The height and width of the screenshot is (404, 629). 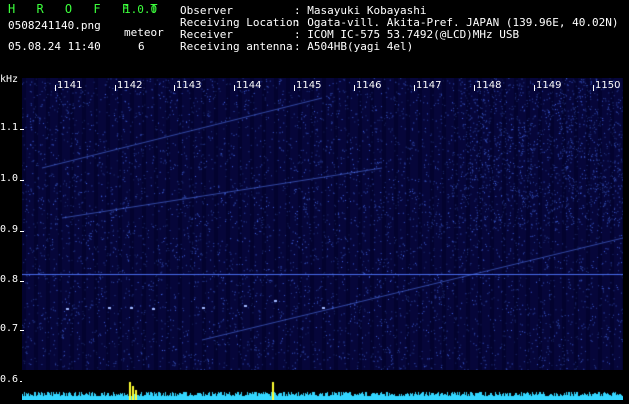 I want to click on antenna-label: Receiving antenna, so click(x=236, y=46).